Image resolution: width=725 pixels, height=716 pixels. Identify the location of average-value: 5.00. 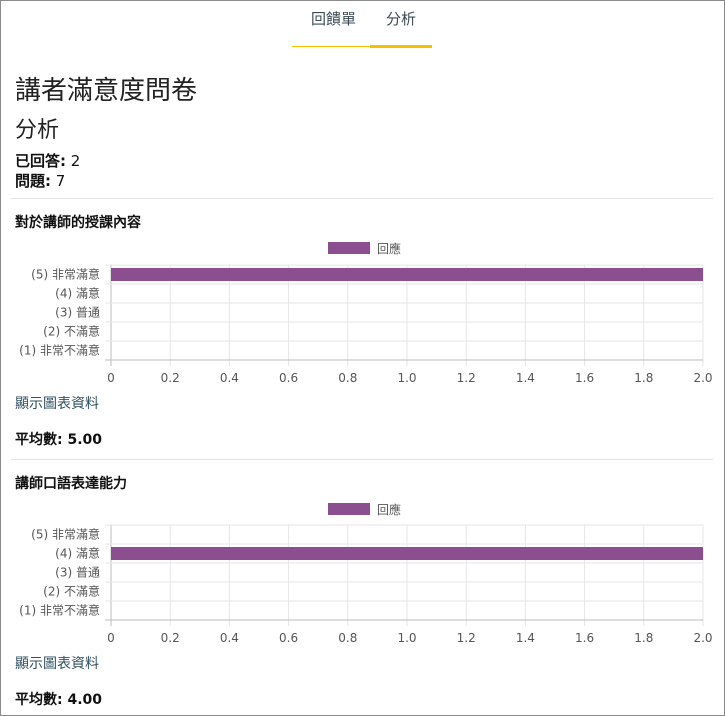
(85, 440).